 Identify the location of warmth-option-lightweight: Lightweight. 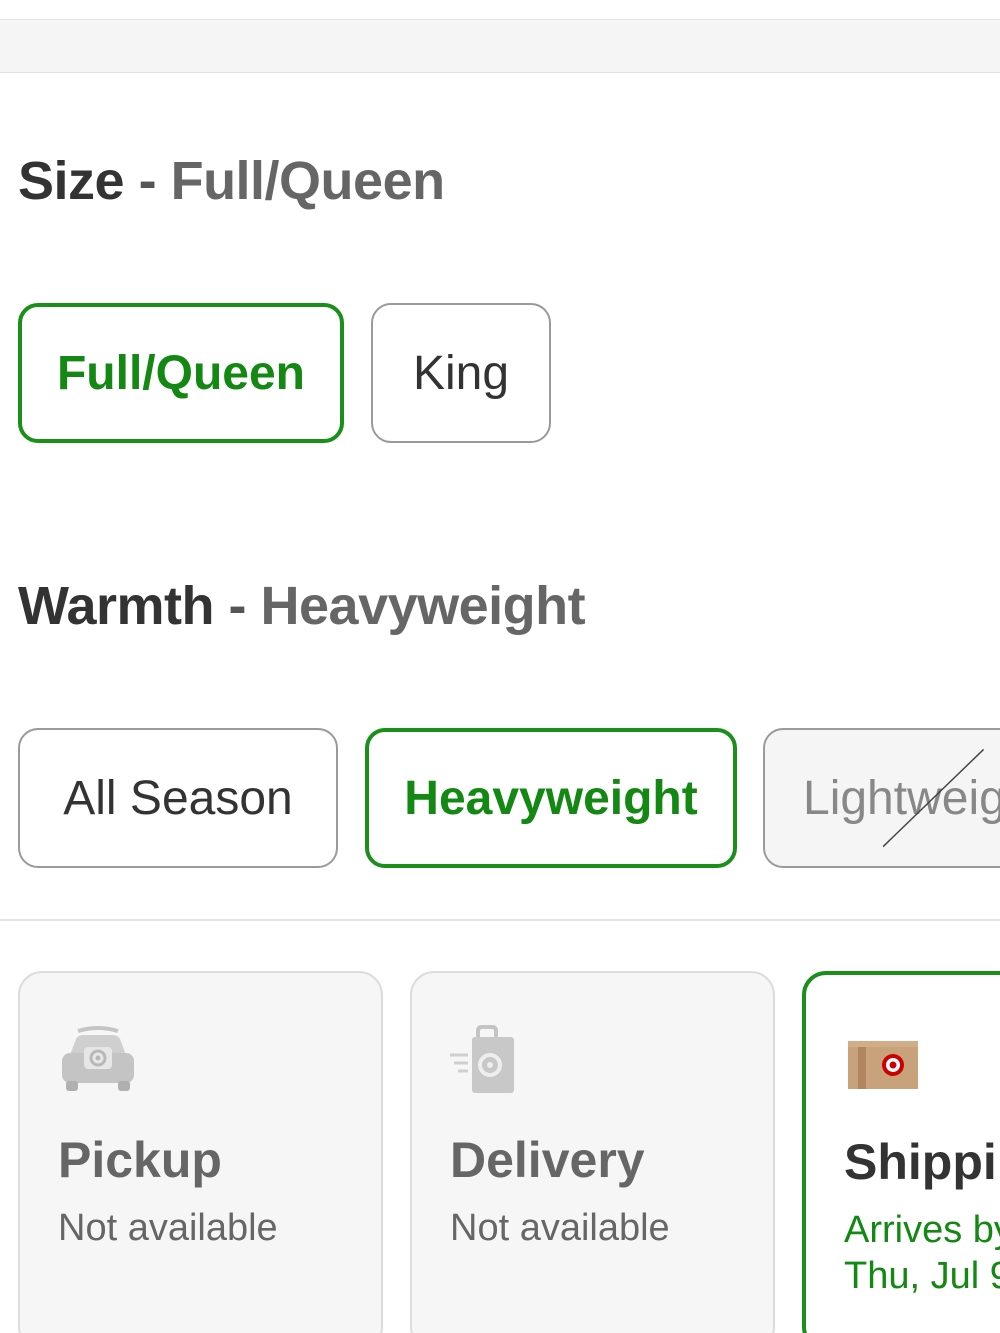
(881, 798).